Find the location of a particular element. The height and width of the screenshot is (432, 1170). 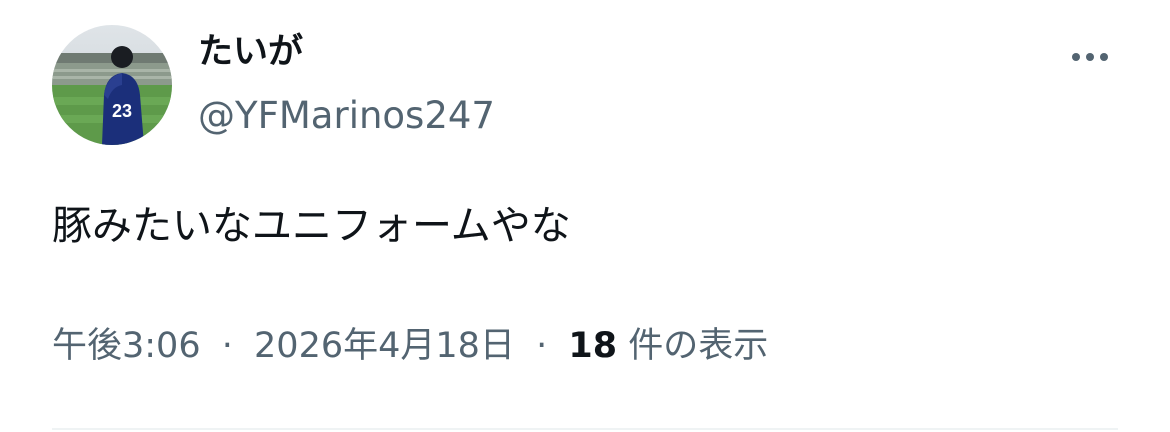

tweet-metadata: 午後3:06 · 2026年4月18日 · 18 件の表示 is located at coordinates (410, 346).